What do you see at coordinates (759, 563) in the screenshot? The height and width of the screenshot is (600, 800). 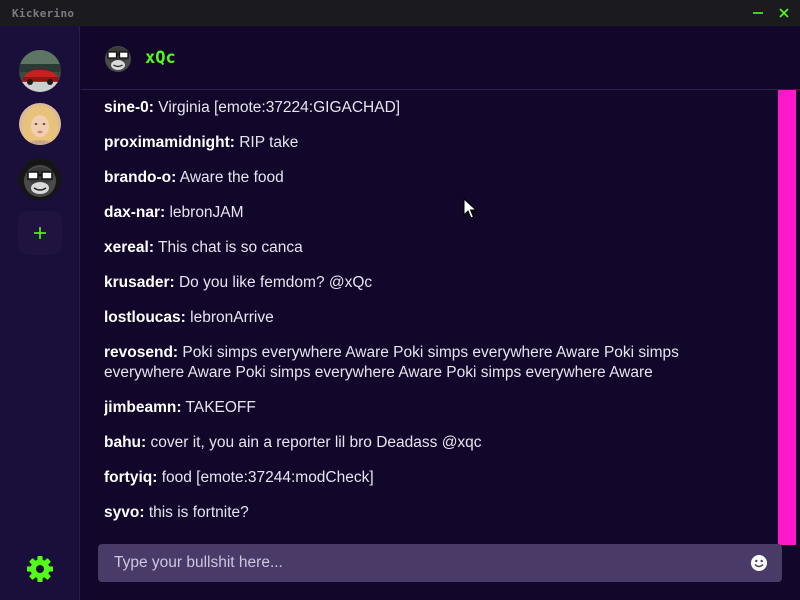 I see `smiley-icon` at bounding box center [759, 563].